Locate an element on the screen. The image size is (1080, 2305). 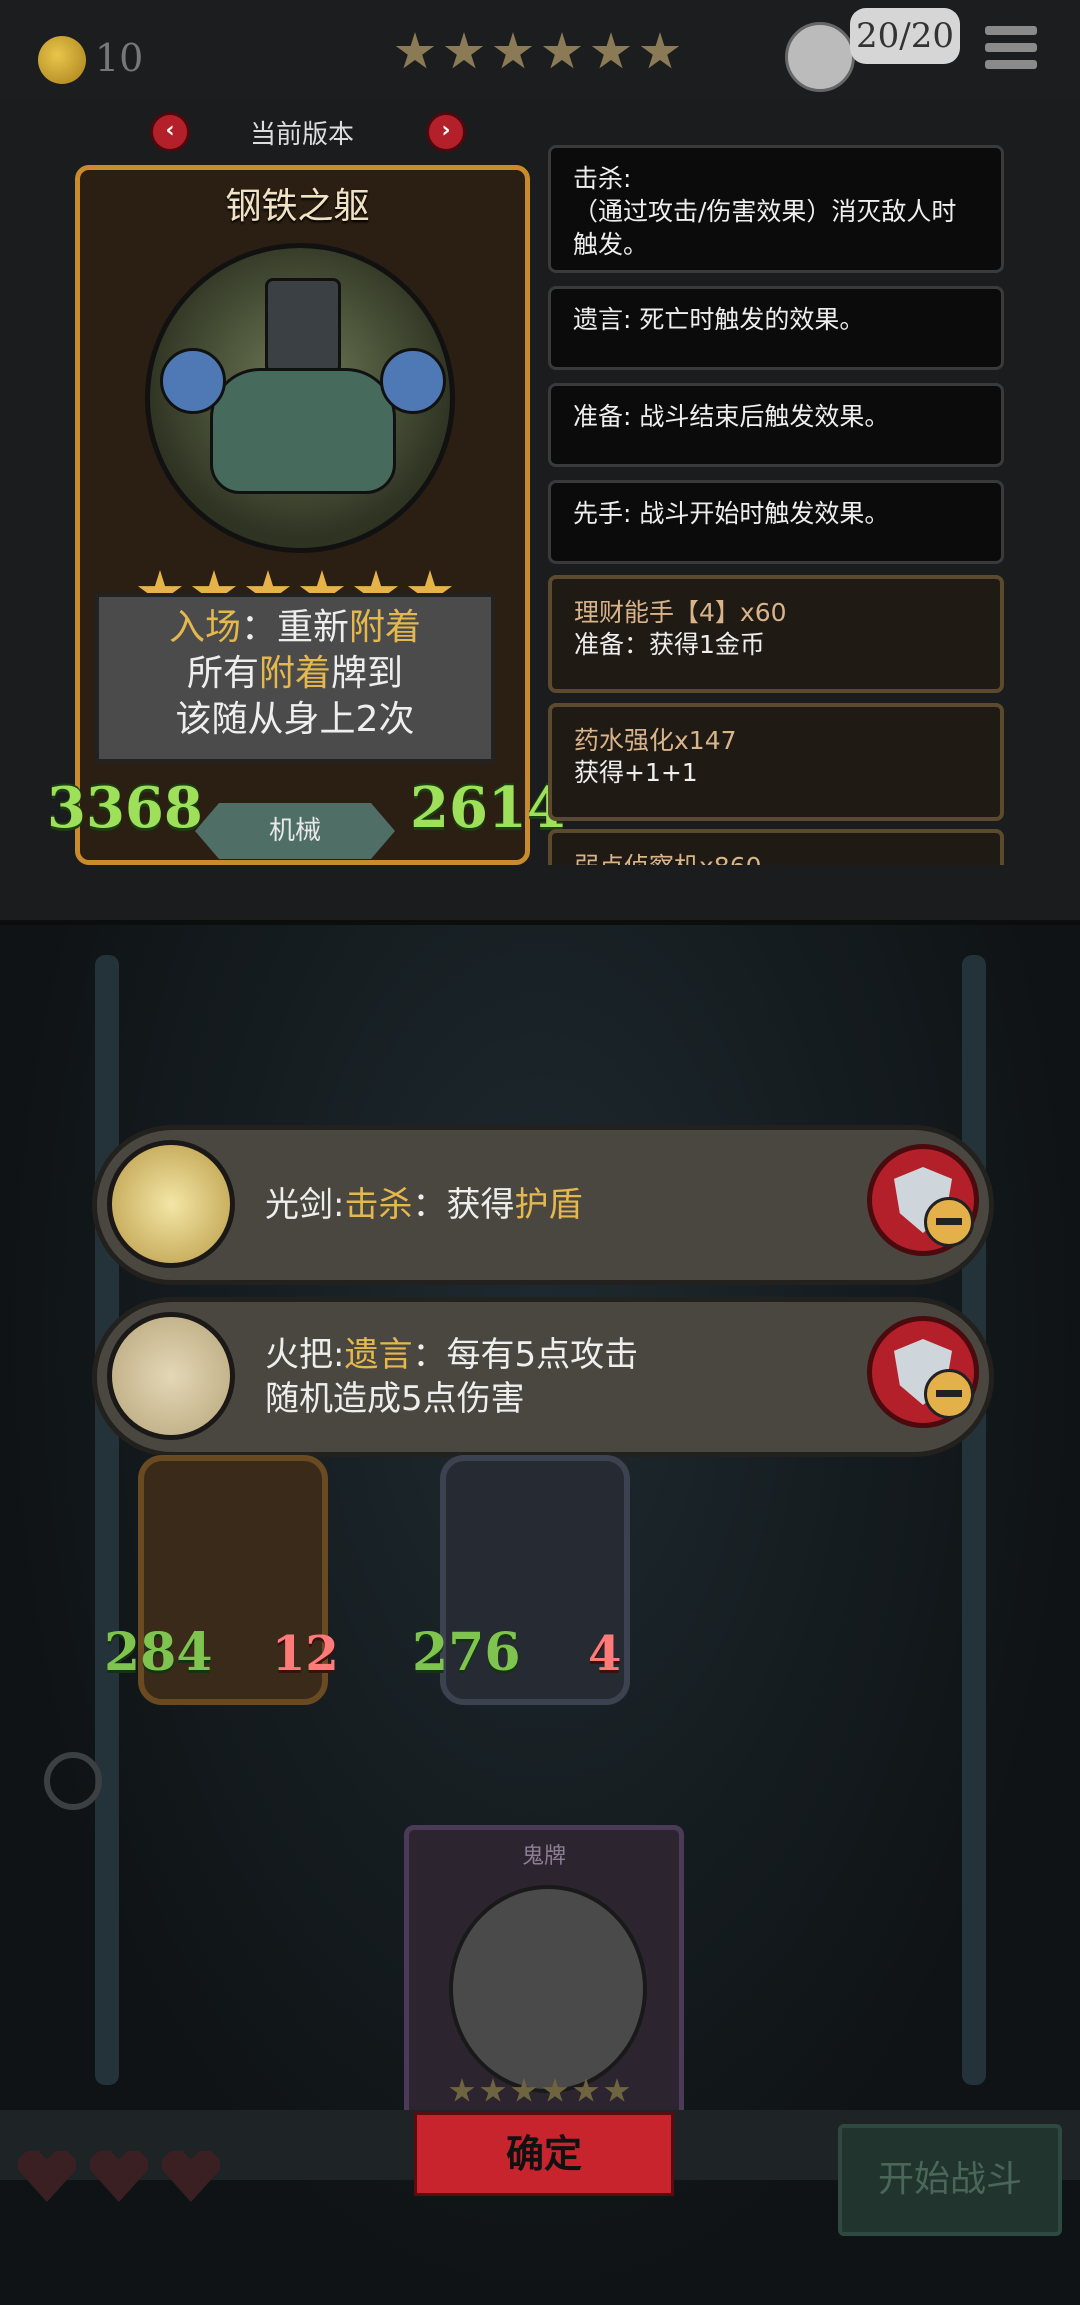
keyword-entry: 遗言: 死亡时触发的效果。 is located at coordinates (776, 328).